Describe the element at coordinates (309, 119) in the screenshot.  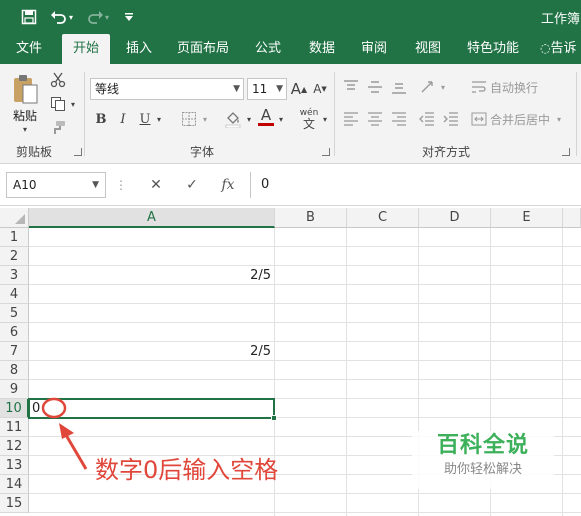
I see `phonetic-guide-button: wén 文` at that location.